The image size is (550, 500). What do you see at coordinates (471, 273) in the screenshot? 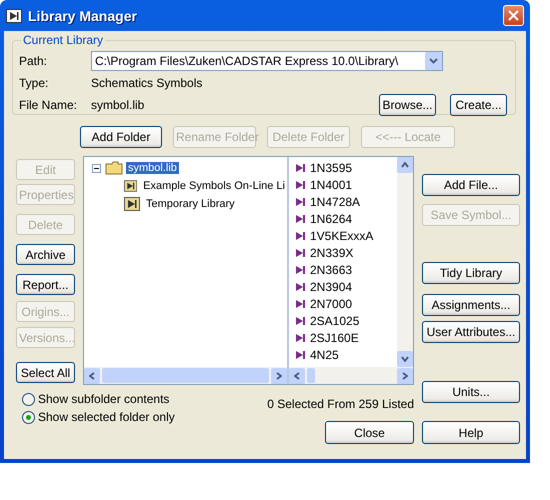
I see `side-button: Tidy Library` at bounding box center [471, 273].